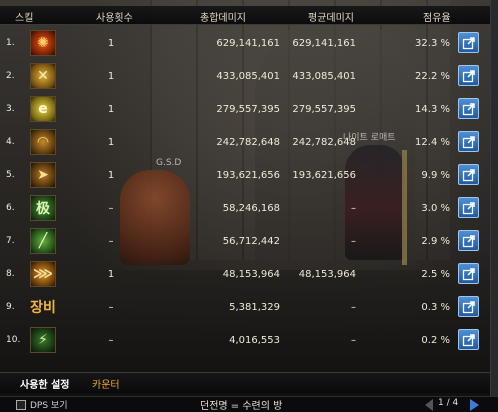 The height and width of the screenshot is (412, 498). What do you see at coordinates (10, 142) in the screenshot?
I see `row-number: 4.` at bounding box center [10, 142].